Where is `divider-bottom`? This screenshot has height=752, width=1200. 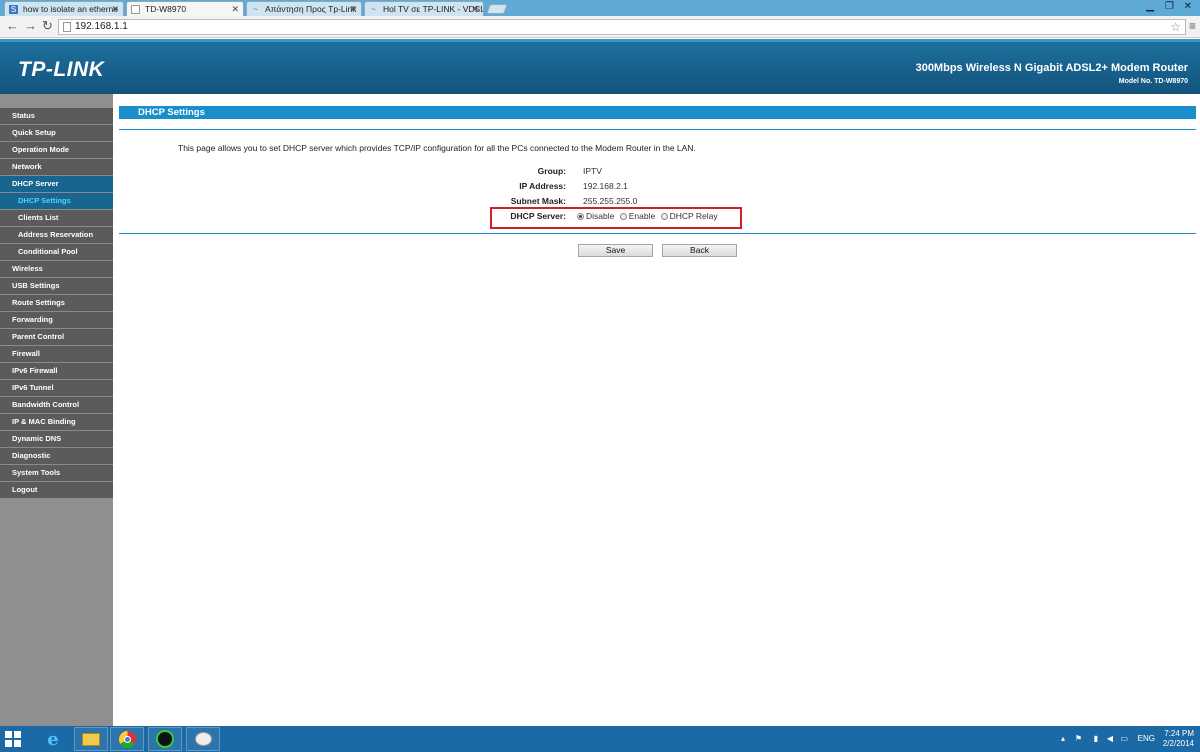 divider-bottom is located at coordinates (657, 233).